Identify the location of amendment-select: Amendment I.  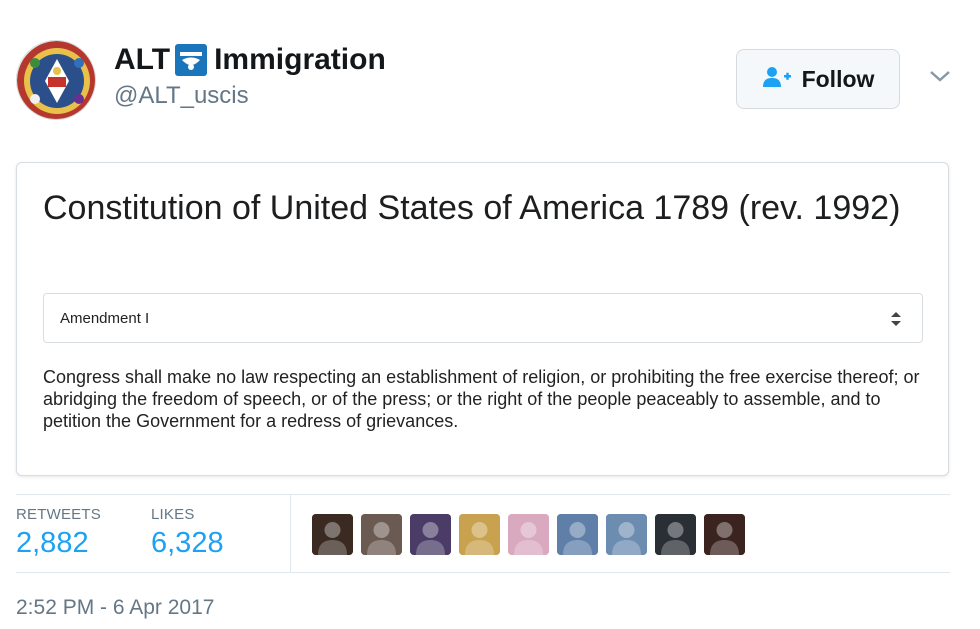
(483, 318).